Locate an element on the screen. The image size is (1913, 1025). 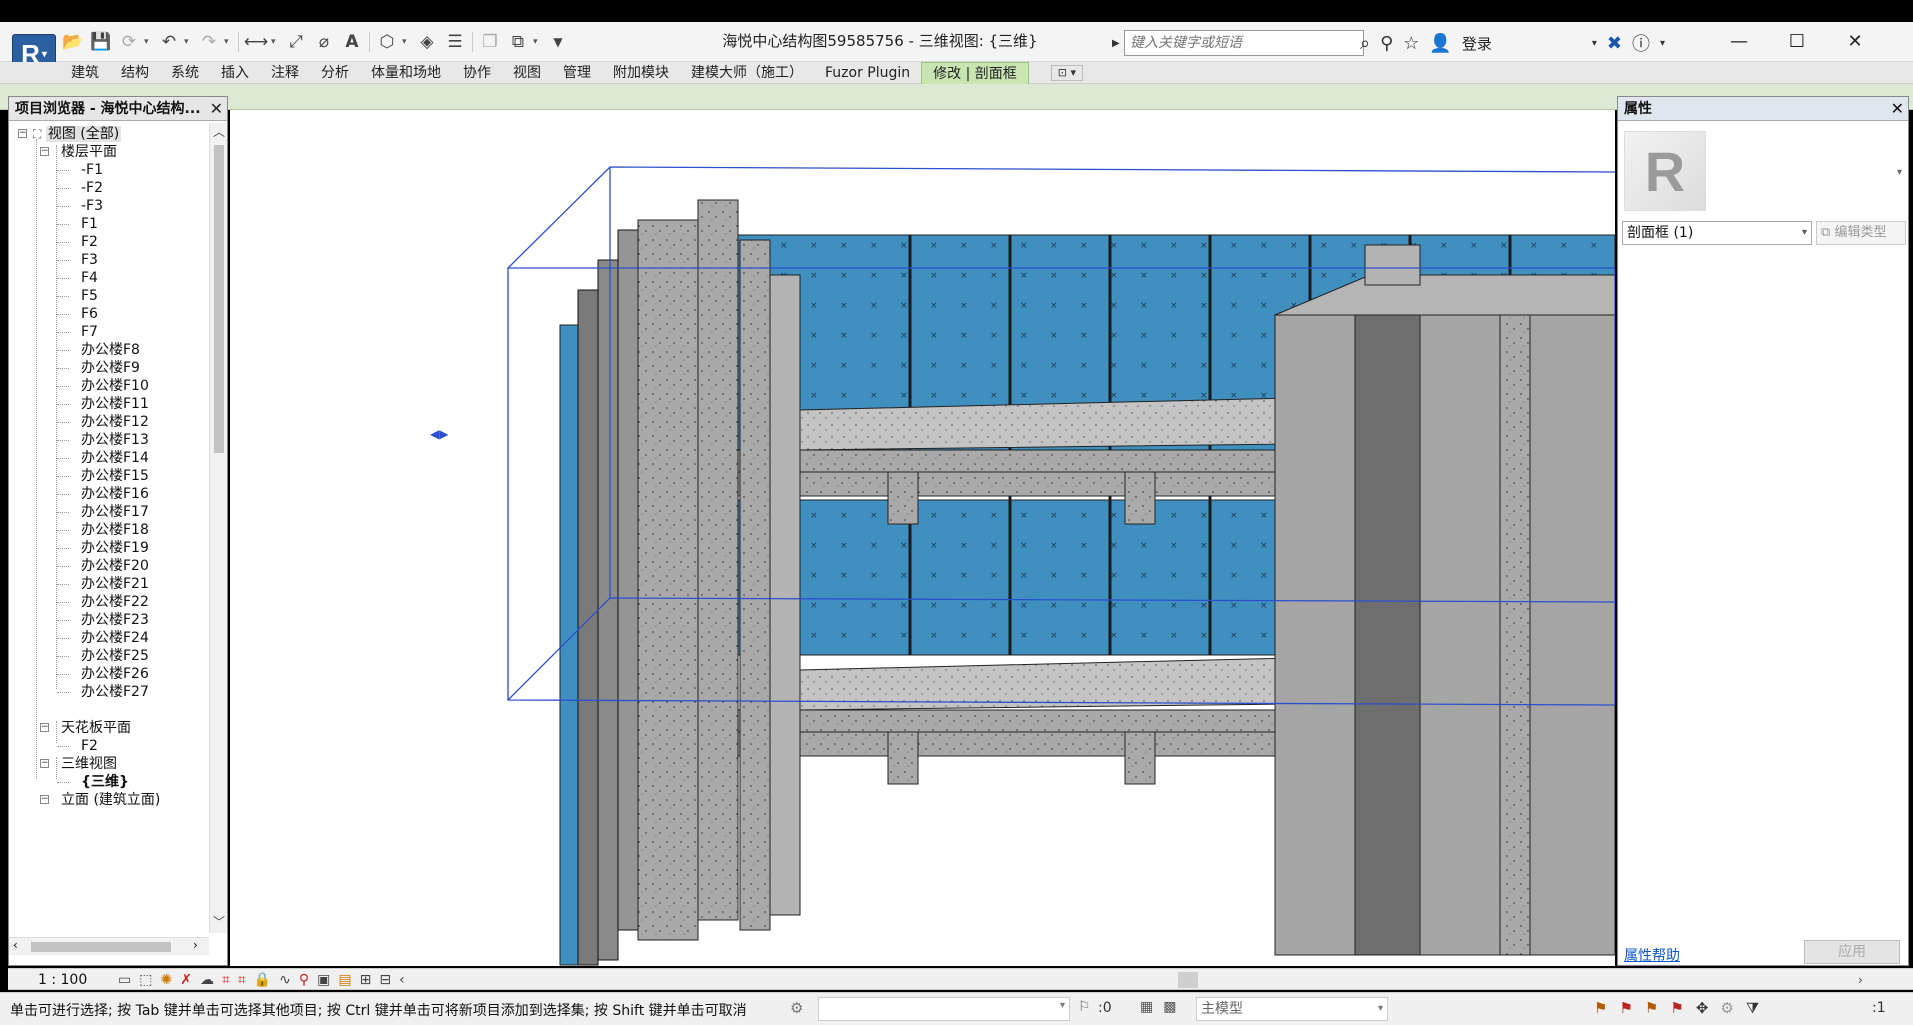
tab-insert: 插入 is located at coordinates (235, 73).